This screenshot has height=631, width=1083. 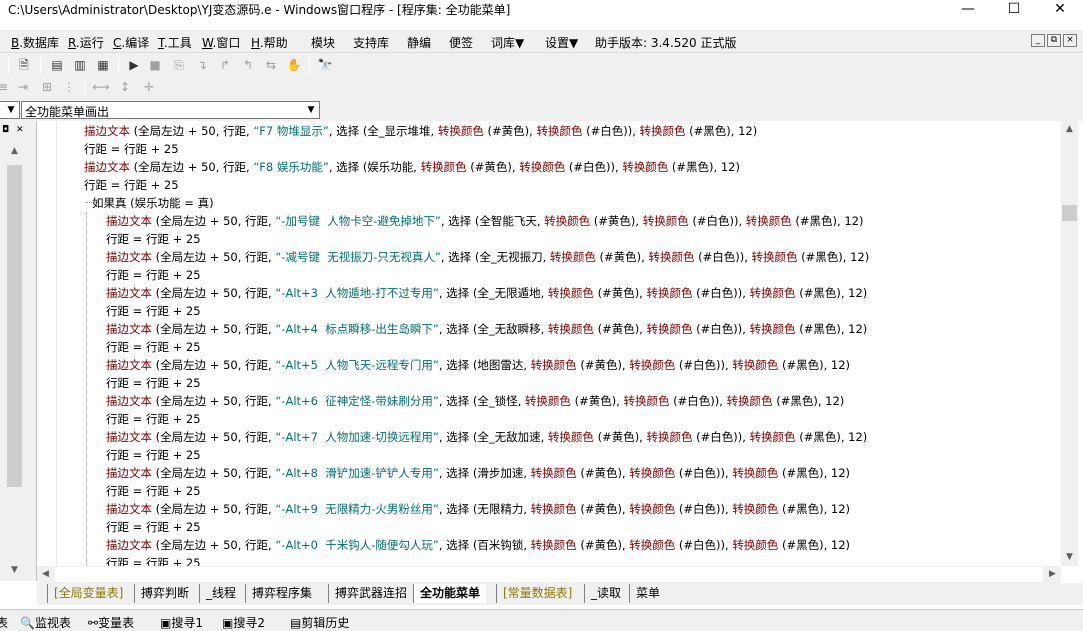 I want to click on panel-controls: ◘ ✕, so click(x=14, y=130).